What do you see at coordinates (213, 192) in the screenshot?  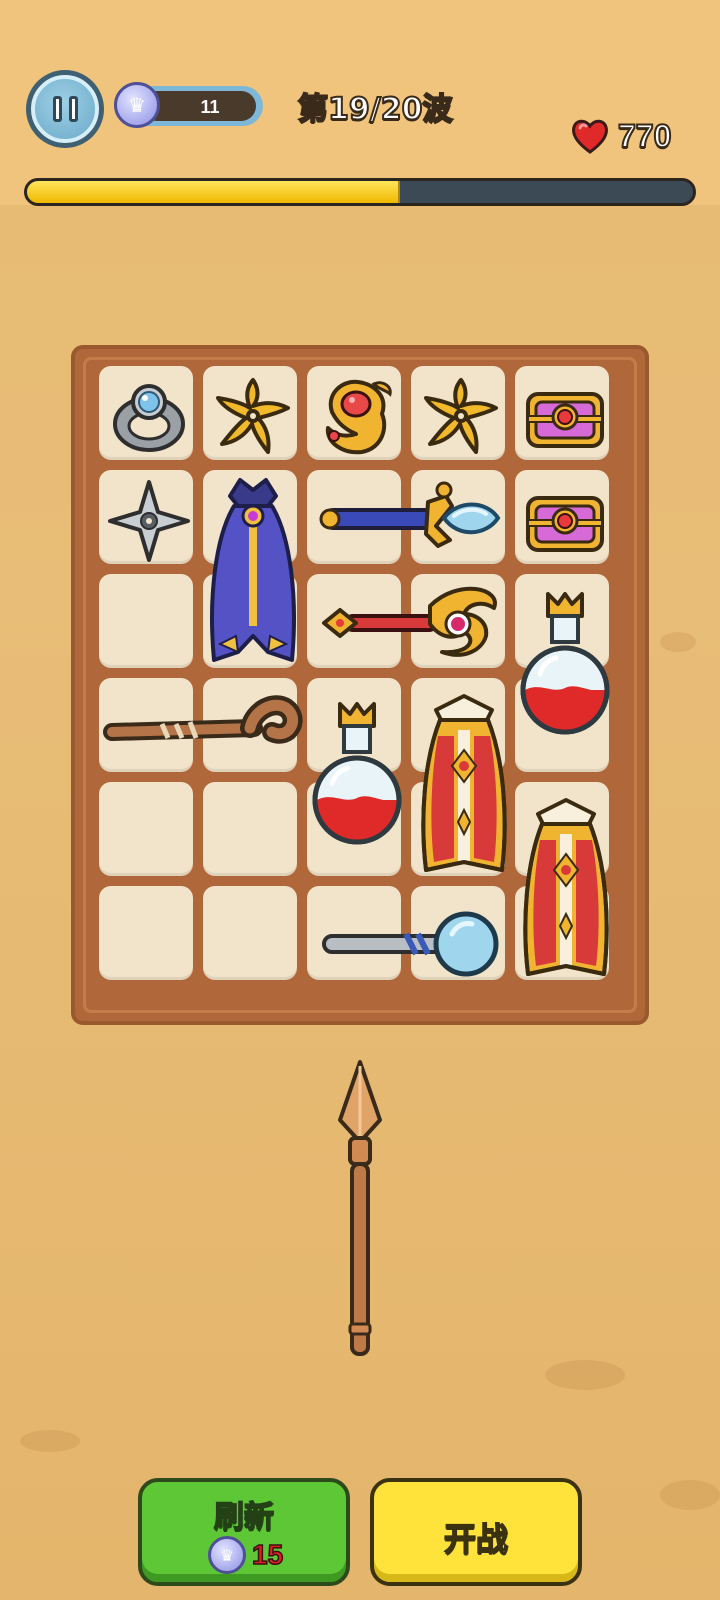 I see `wave-progress-fill` at bounding box center [213, 192].